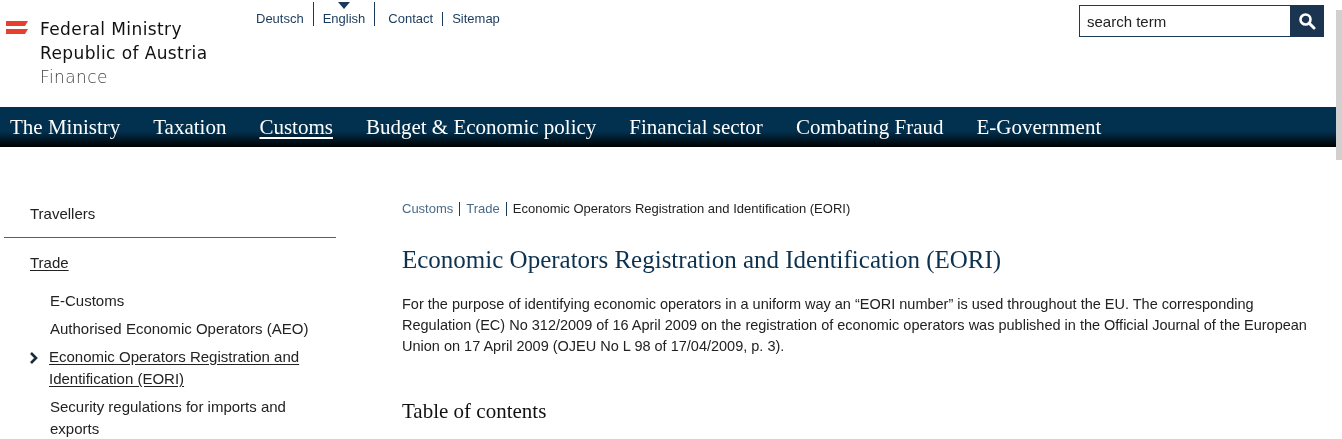  I want to click on section-heading: Table of contents, so click(475, 411).